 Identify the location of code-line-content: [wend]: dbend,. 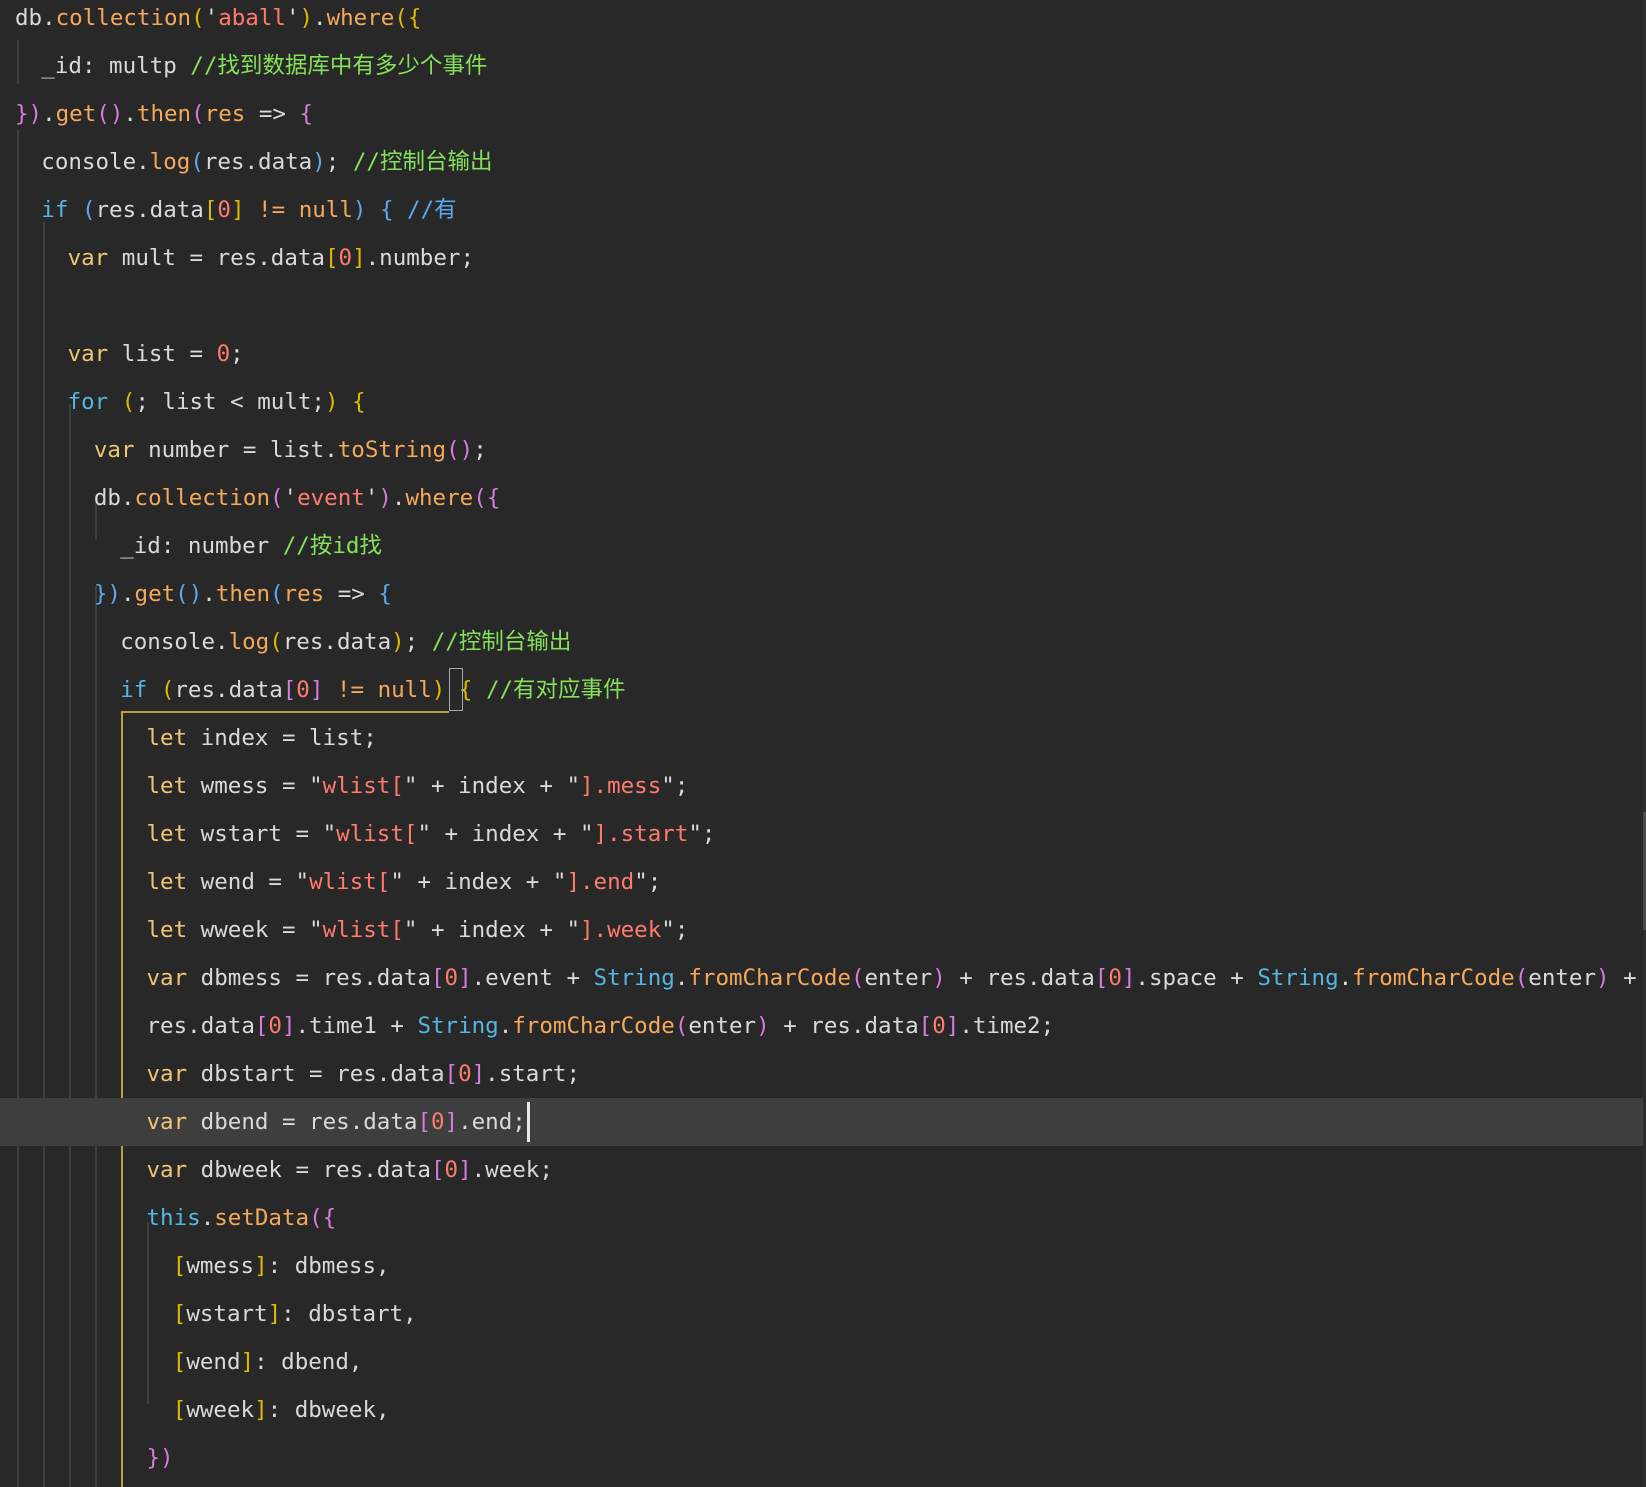
(268, 1362).